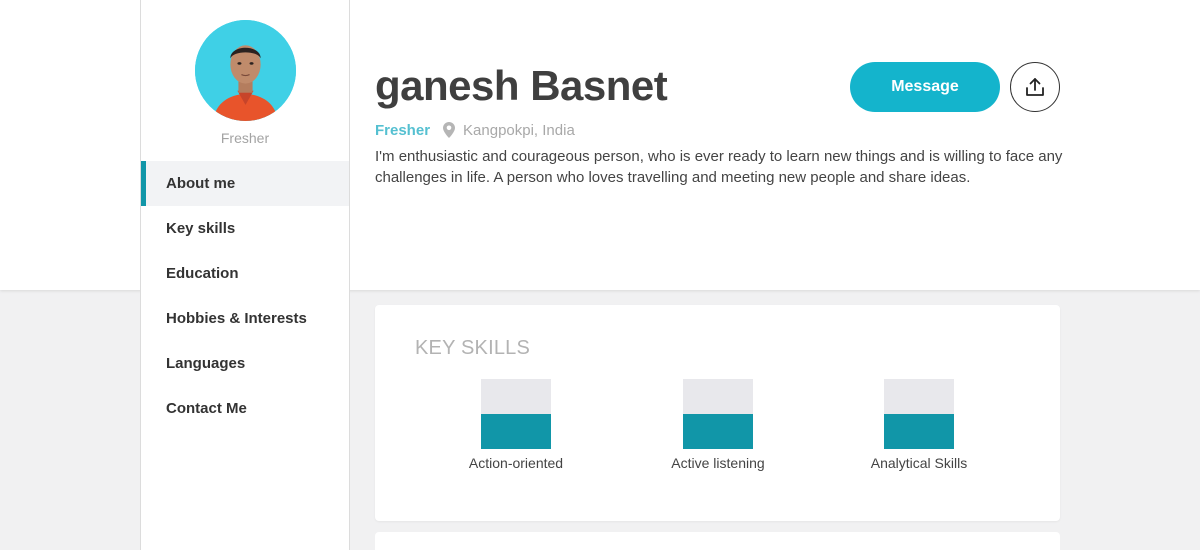  I want to click on skill-label: Active listening, so click(718, 463).